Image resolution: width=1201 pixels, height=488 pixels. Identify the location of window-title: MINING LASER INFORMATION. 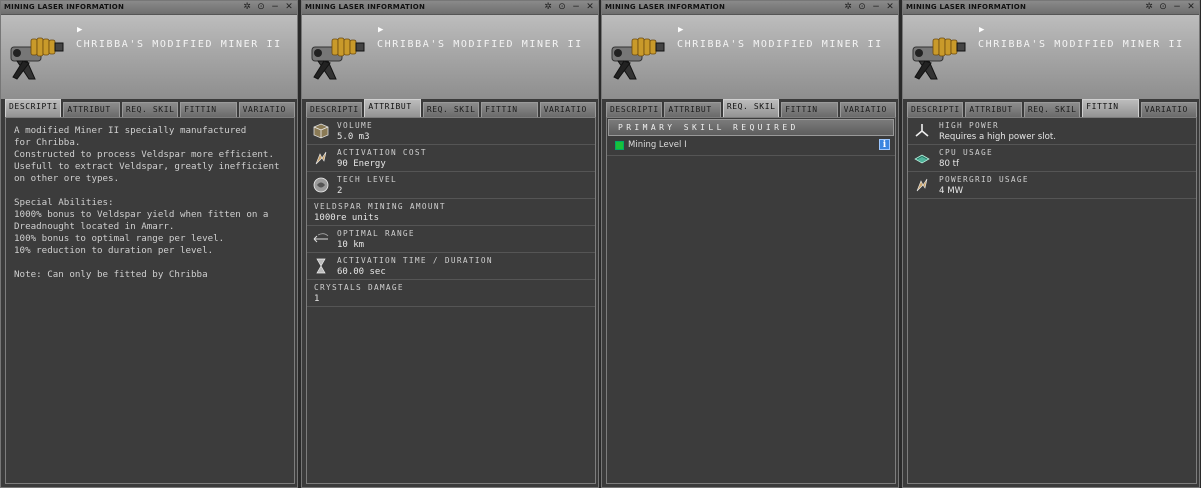
(64, 7).